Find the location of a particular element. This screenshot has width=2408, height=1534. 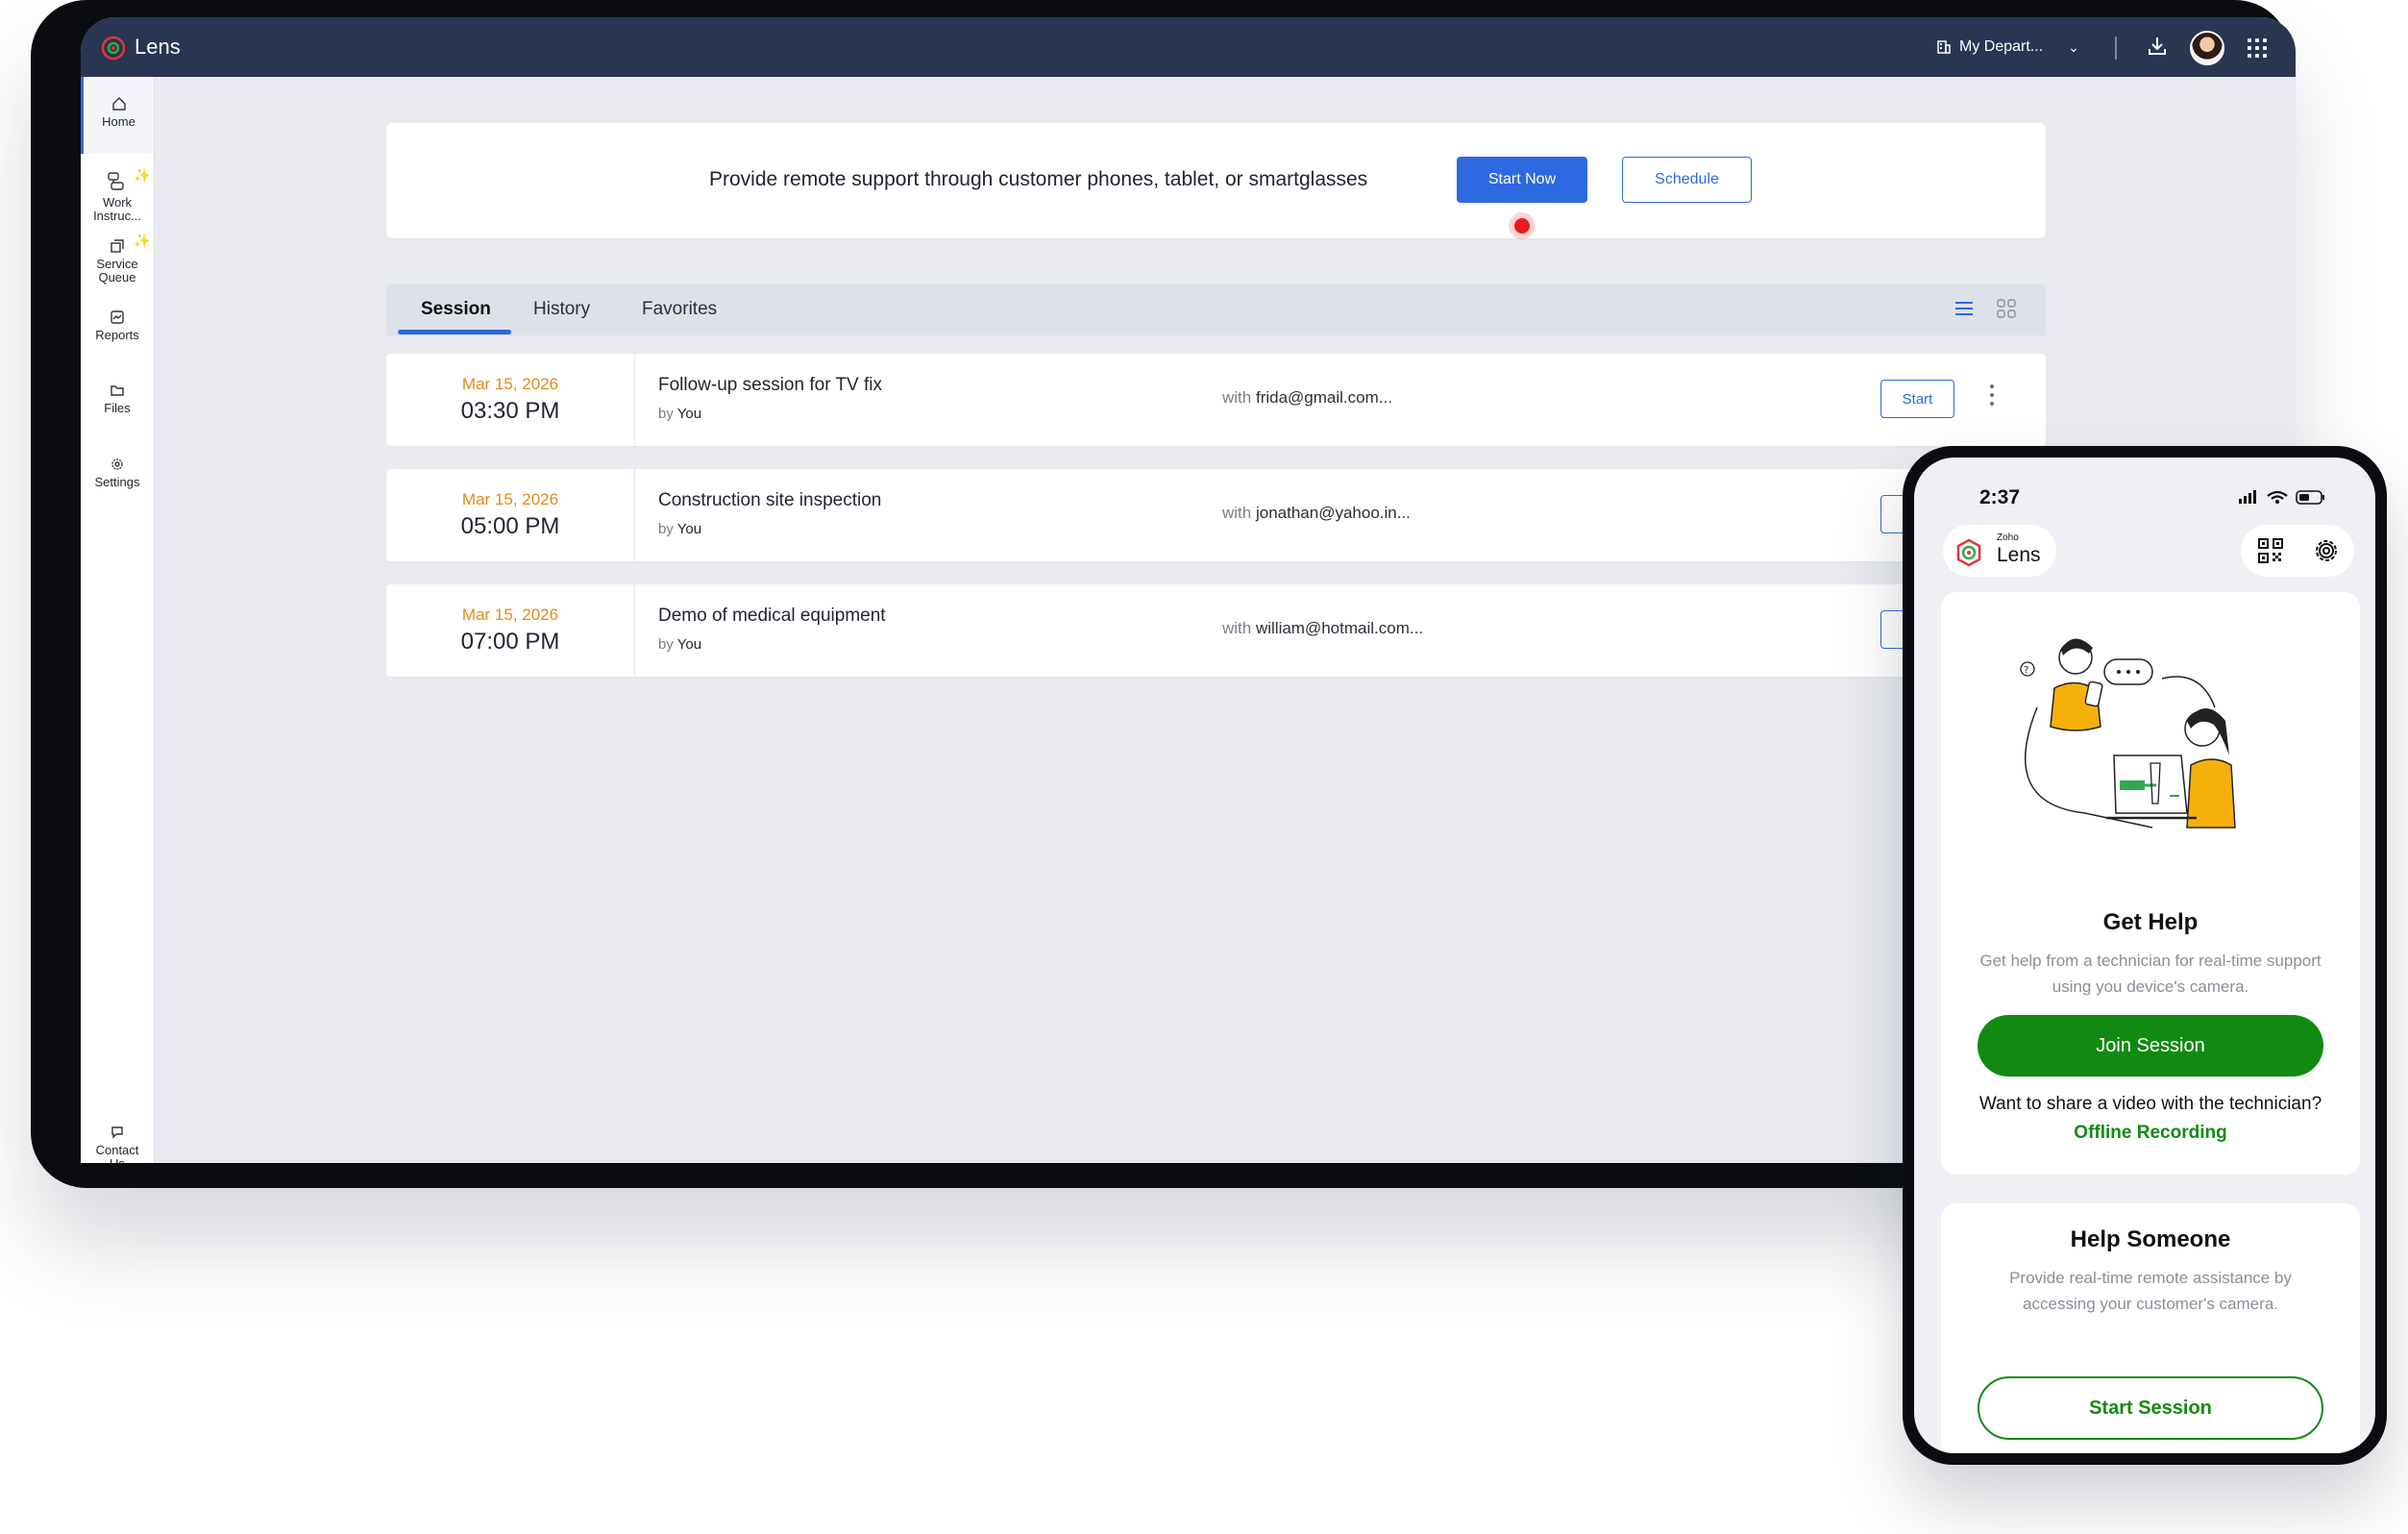

schedule-button: Schedule is located at coordinates (1687, 180).